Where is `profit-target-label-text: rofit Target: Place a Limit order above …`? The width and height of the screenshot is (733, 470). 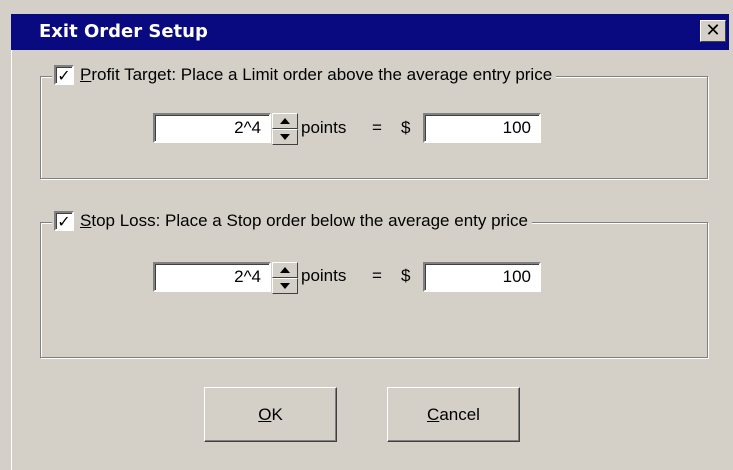 profit-target-label-text: rofit Target: Place a Limit order above … is located at coordinates (322, 74).